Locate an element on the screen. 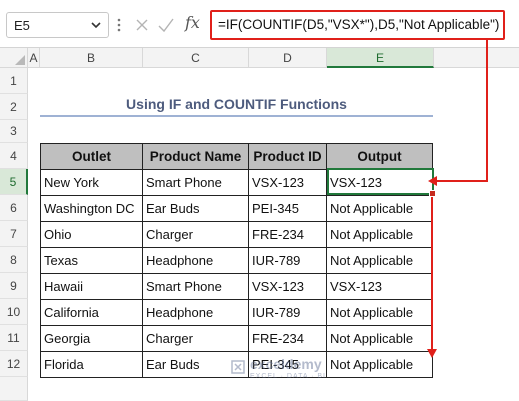 The image size is (519, 401). watermark-name: exceldemy is located at coordinates (286, 364).